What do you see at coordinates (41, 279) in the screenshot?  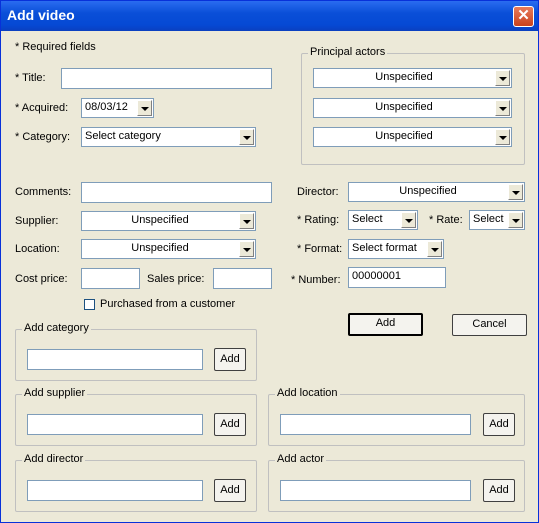 I see `cost-price-label: Cost price:` at bounding box center [41, 279].